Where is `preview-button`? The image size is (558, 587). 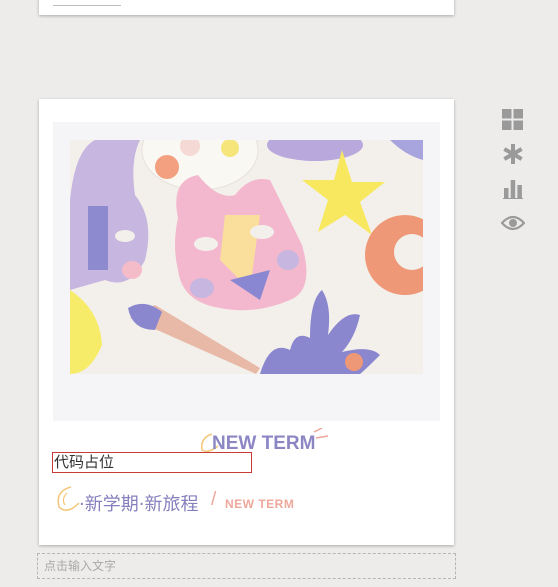 preview-button is located at coordinates (512, 222).